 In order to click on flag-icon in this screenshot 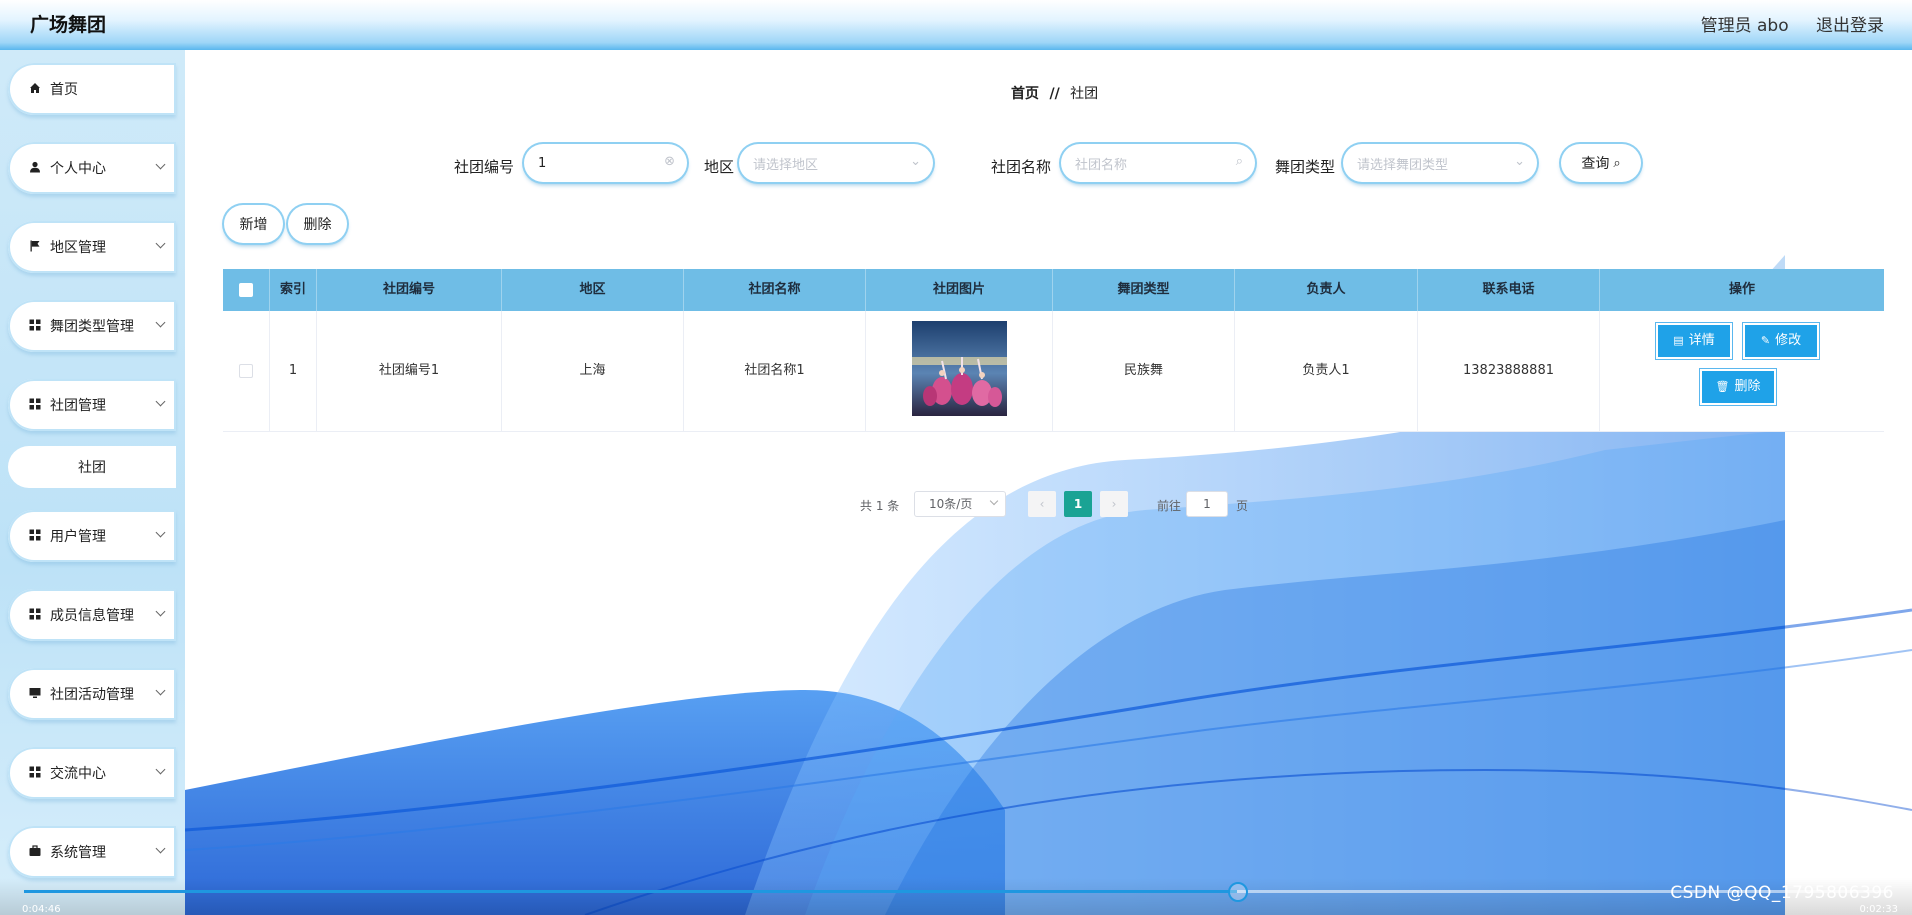, I will do `click(35, 247)`.